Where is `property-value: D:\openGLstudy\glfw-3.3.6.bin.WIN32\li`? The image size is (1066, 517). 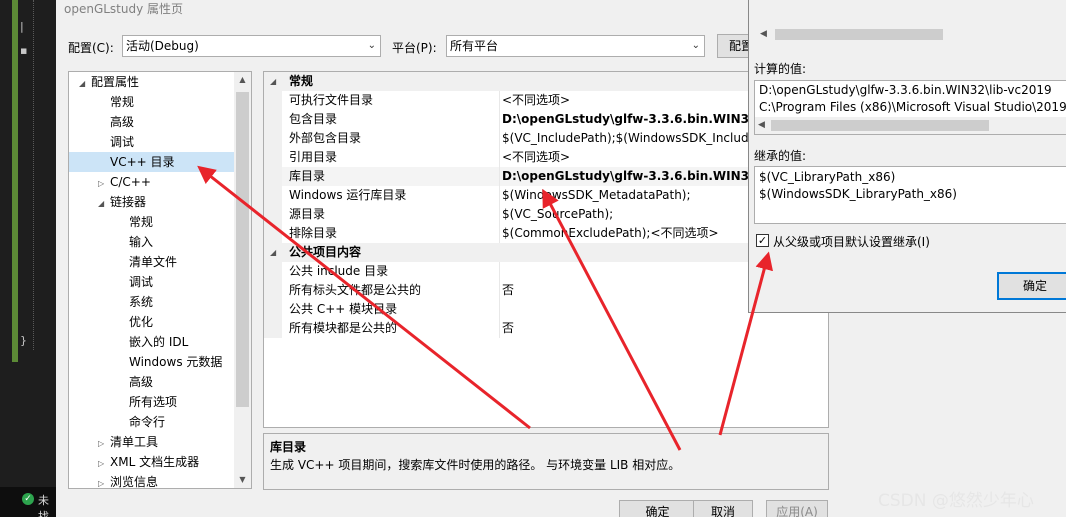
property-value: D:\openGLstudy\glfw-3.3.6.bin.WIN32\li is located at coordinates (627, 176).